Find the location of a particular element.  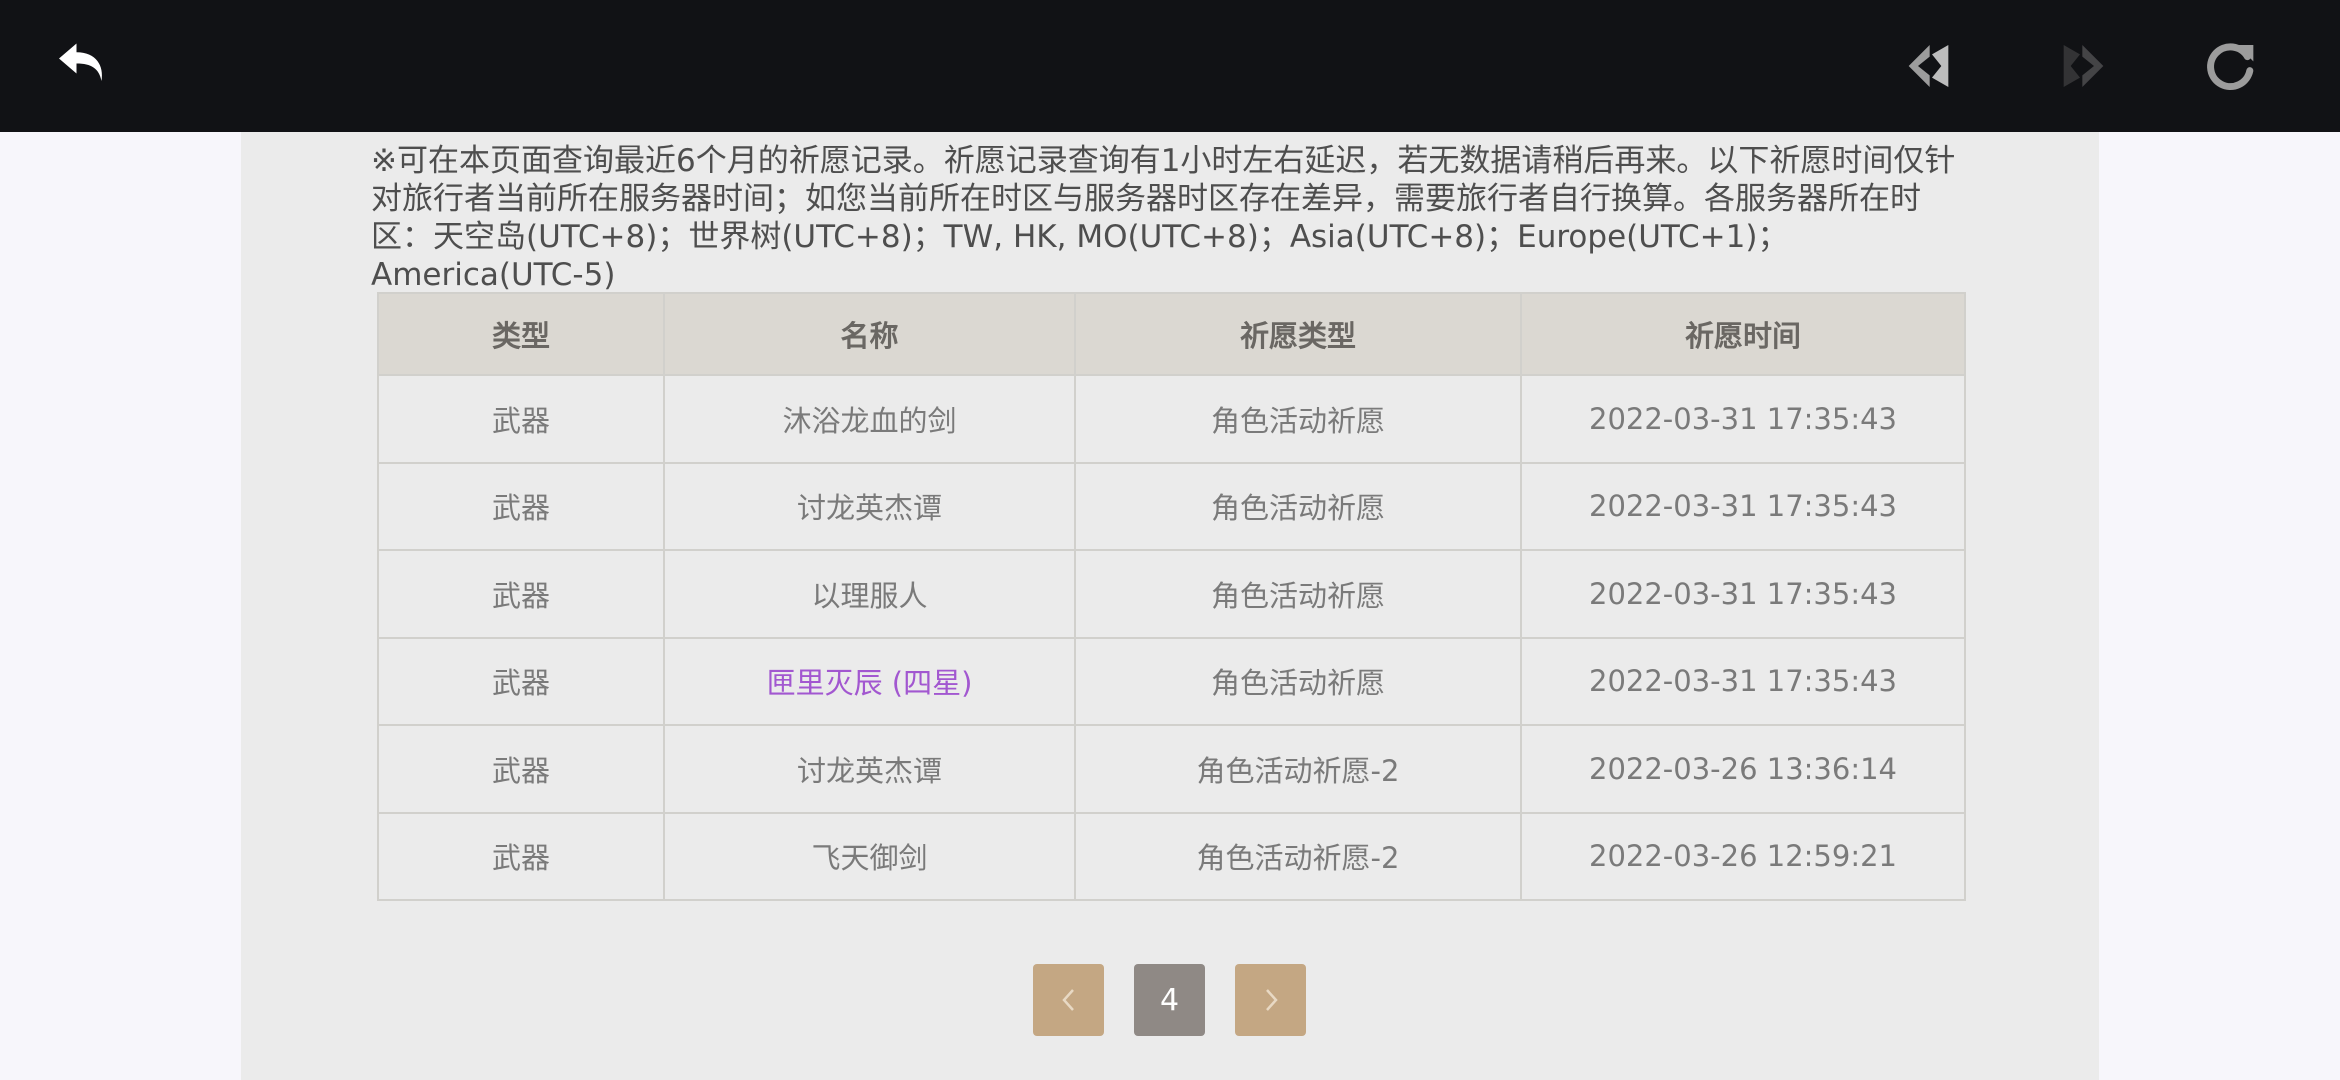

chevron-left-icon is located at coordinates (1067, 1000).